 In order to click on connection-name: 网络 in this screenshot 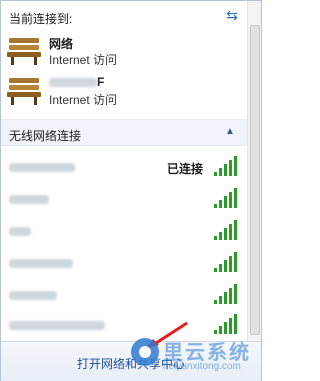, I will do `click(61, 44)`.